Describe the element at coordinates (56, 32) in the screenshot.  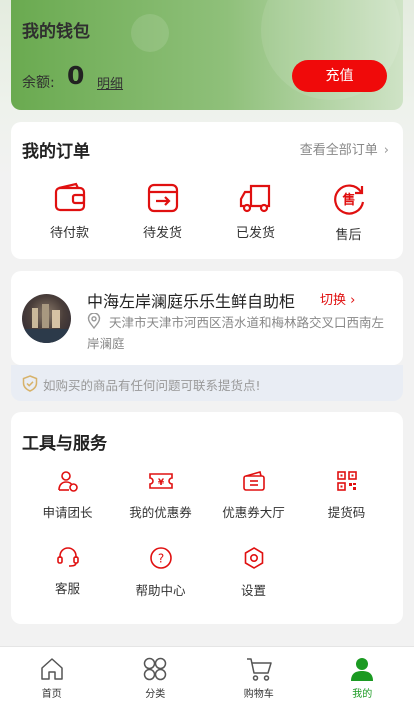
I see `wallet-title: 我的钱包` at that location.